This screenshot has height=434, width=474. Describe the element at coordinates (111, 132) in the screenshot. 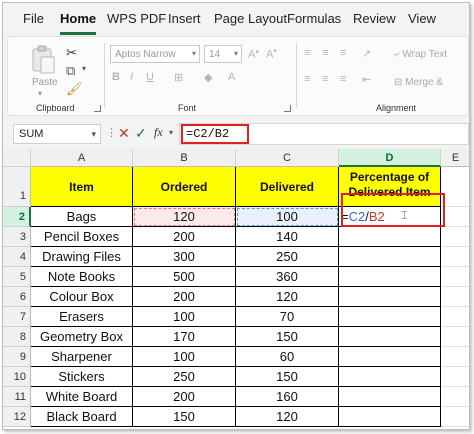

I see `more-icon: ⋮` at that location.